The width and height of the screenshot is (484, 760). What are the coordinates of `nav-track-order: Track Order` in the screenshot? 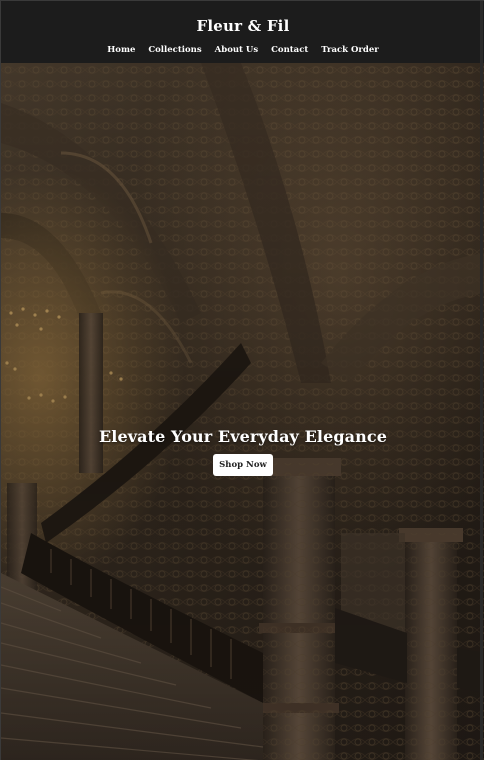 It's located at (349, 50).